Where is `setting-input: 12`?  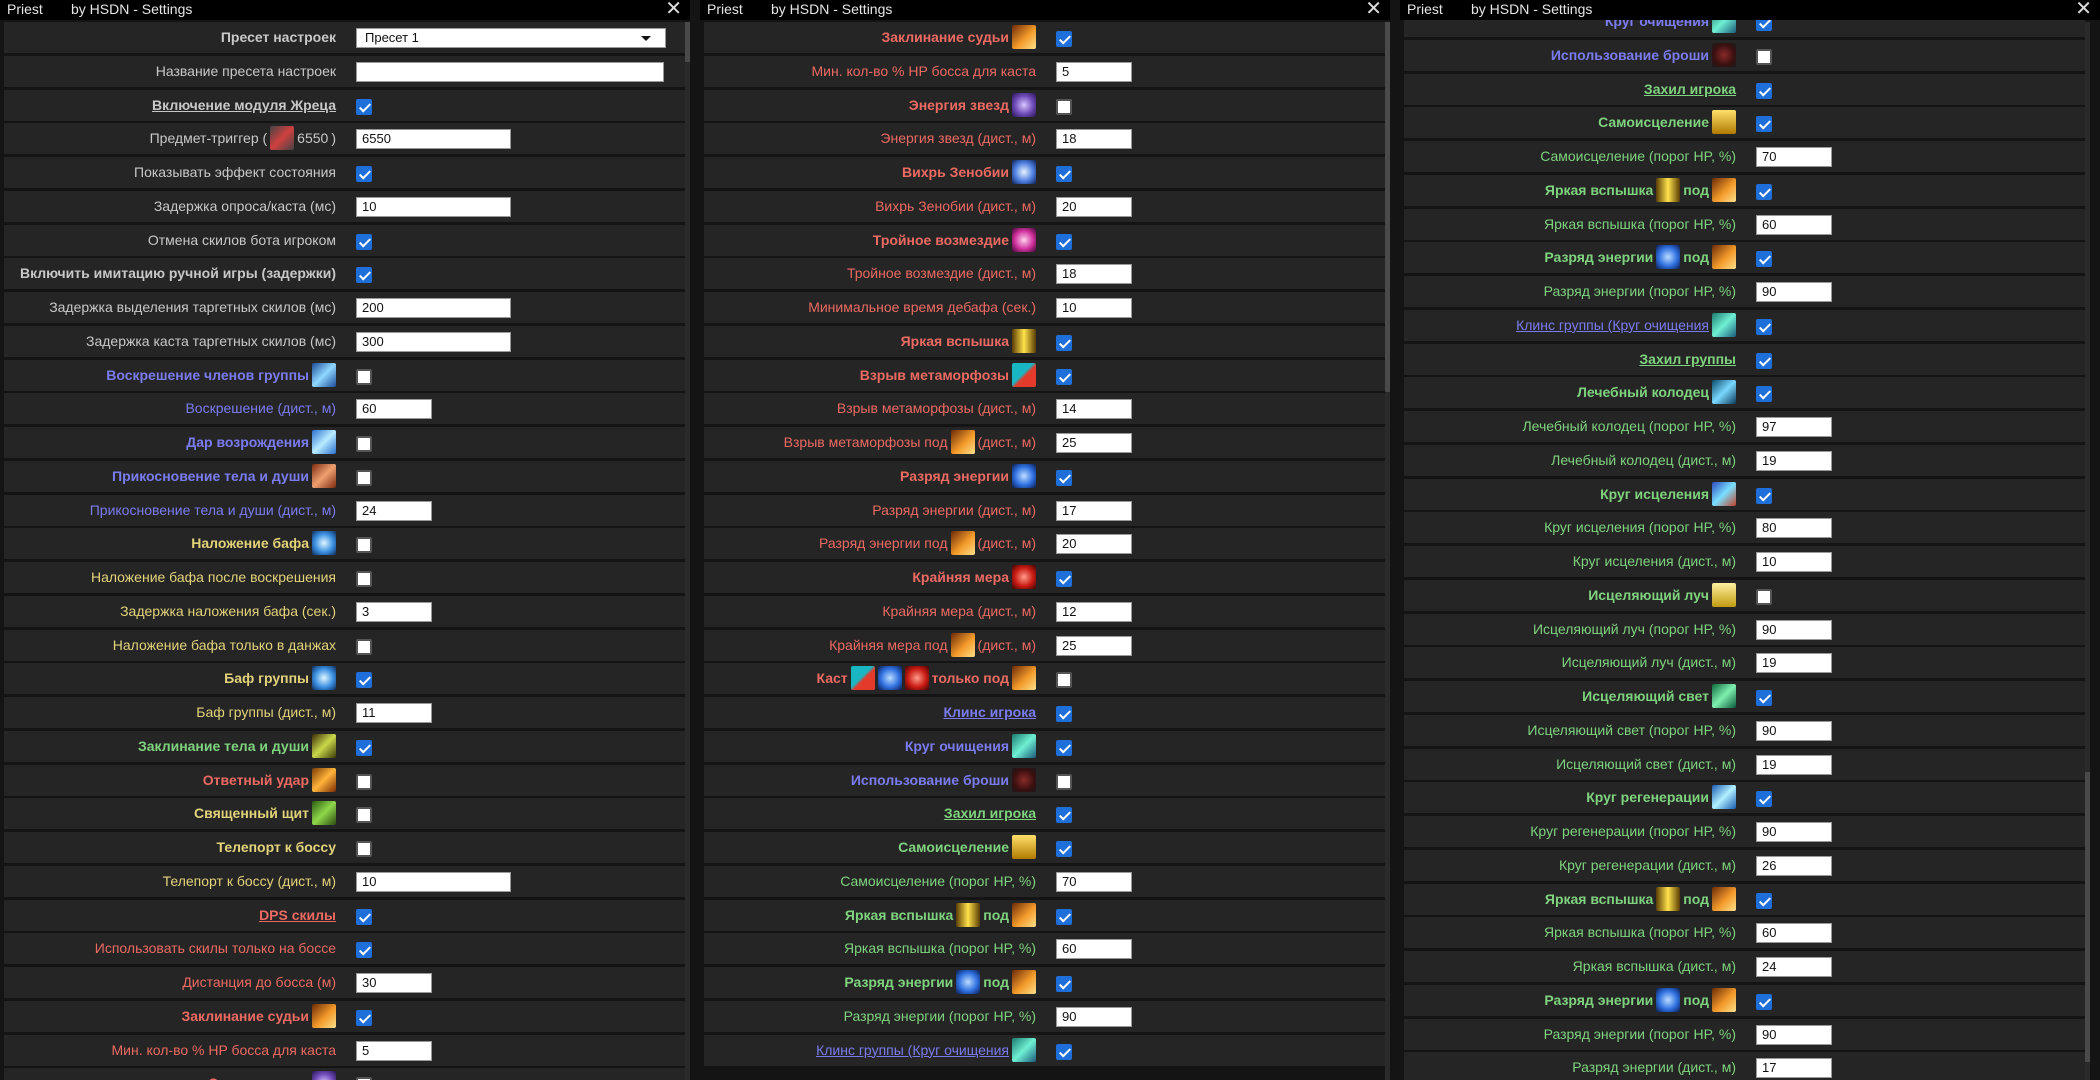
setting-input: 12 is located at coordinates (1094, 611).